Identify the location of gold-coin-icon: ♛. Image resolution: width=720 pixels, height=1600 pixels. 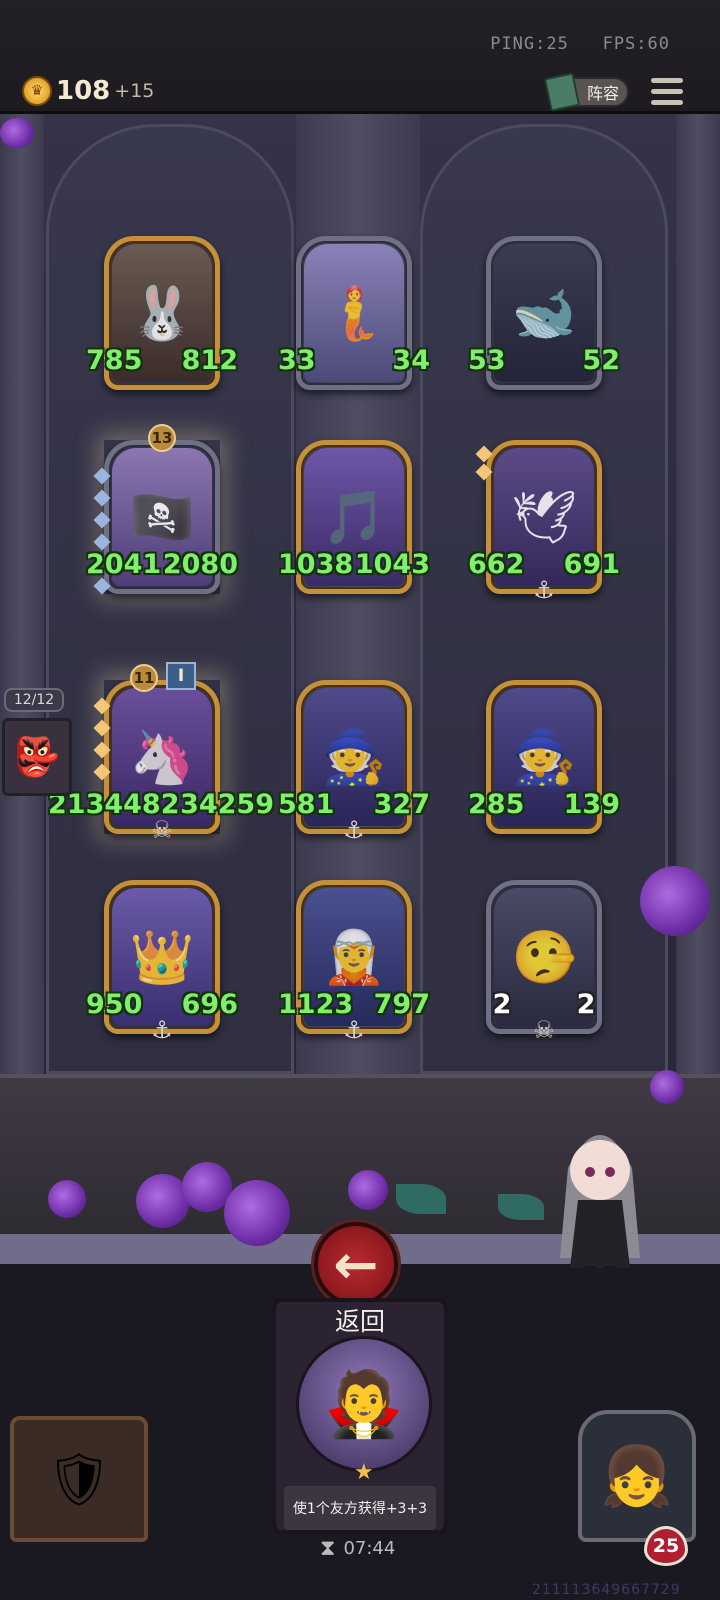
(37, 91).